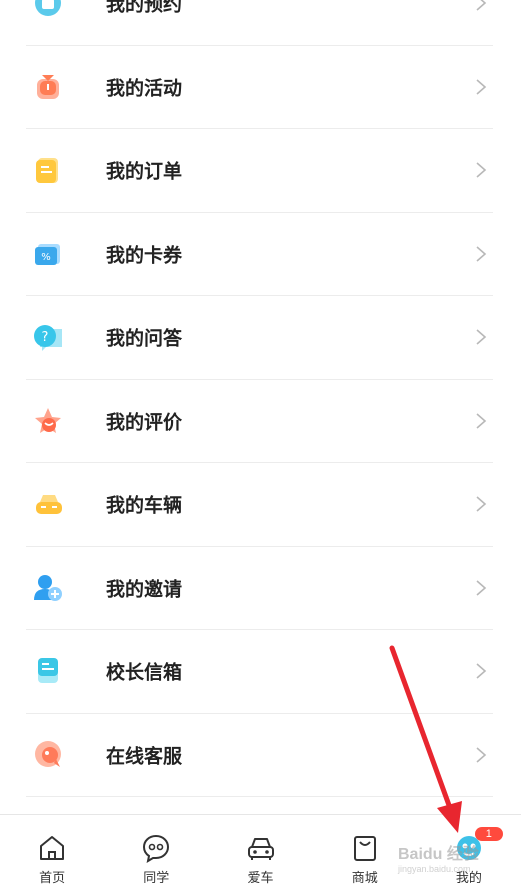  What do you see at coordinates (144, 757) in the screenshot?
I see `menu-item-label: 在线客服` at bounding box center [144, 757].